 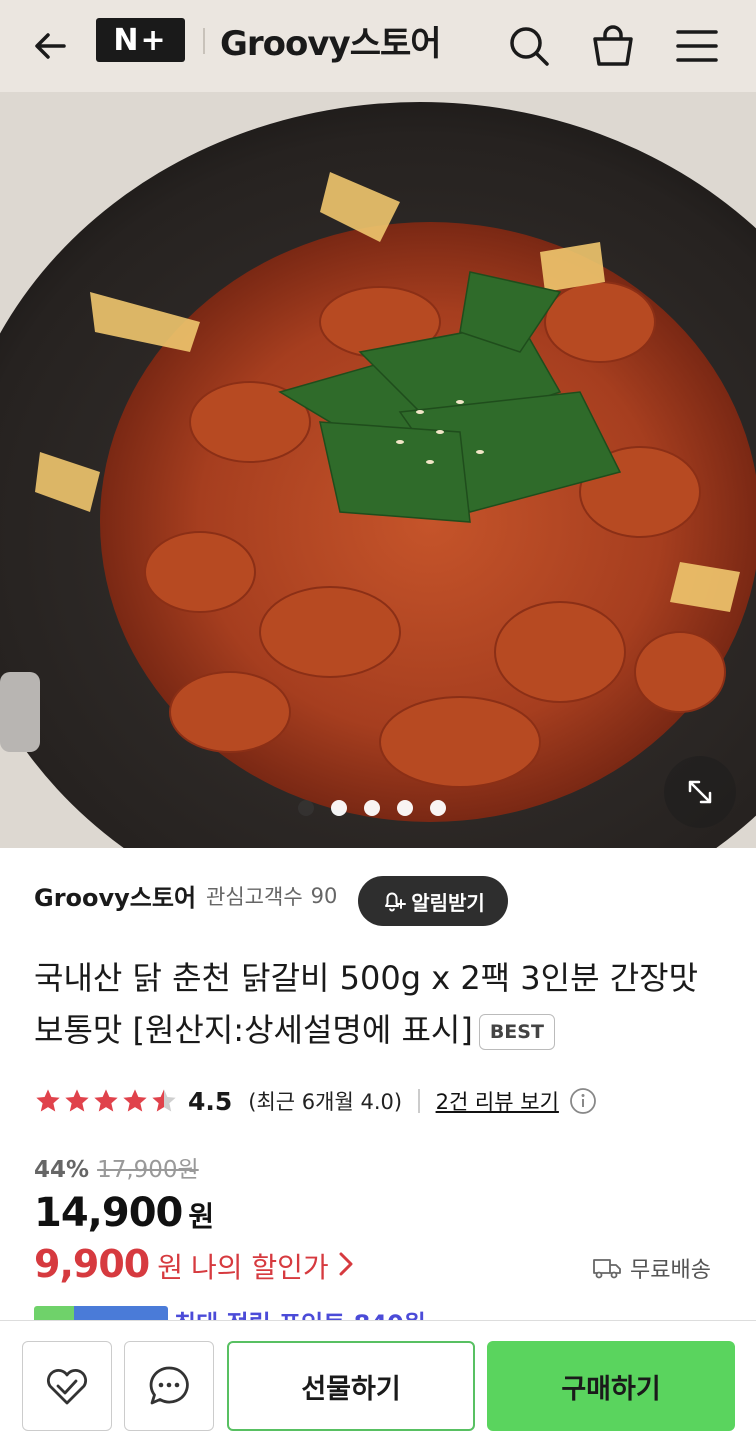 I want to click on star-rating, so click(x=106, y=1101).